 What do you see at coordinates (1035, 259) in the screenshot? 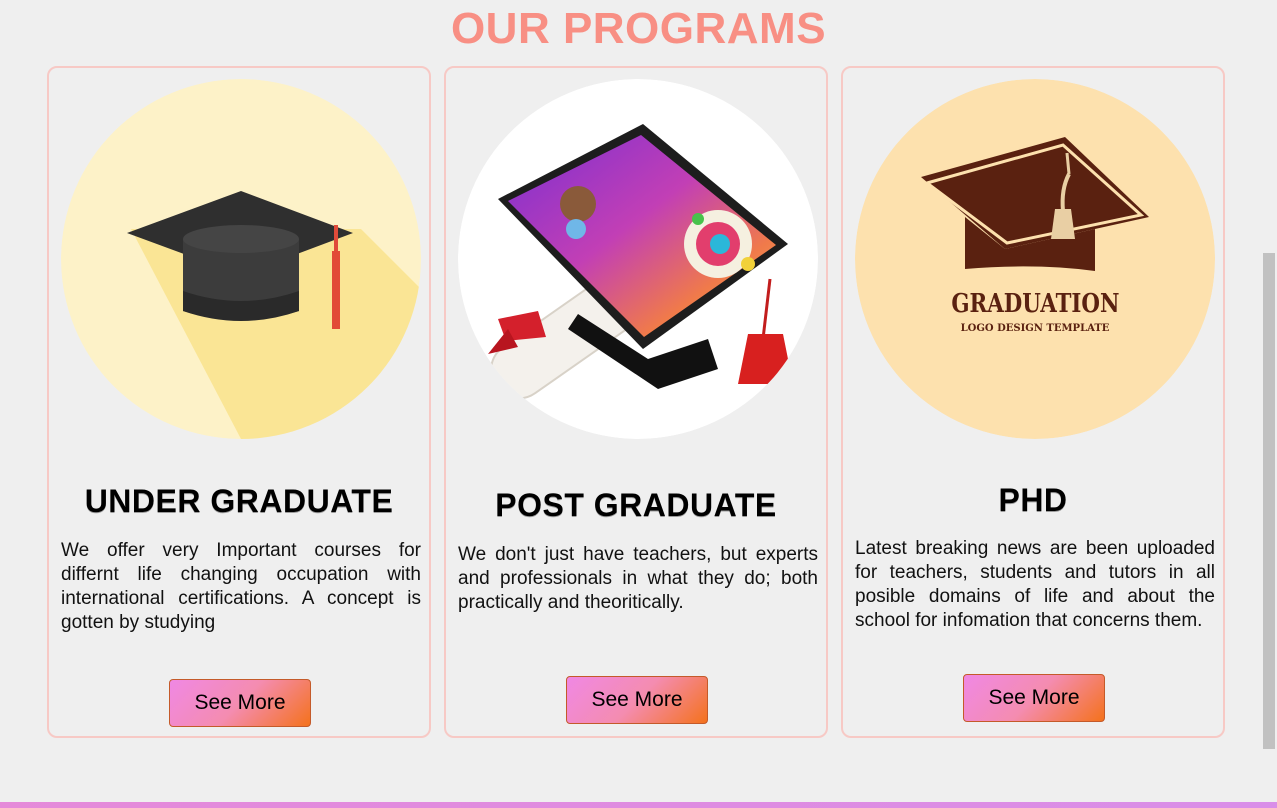
I see `graduation-logo-icon: GRADUATION LOGO DESIGN TEMPLATE` at bounding box center [1035, 259].